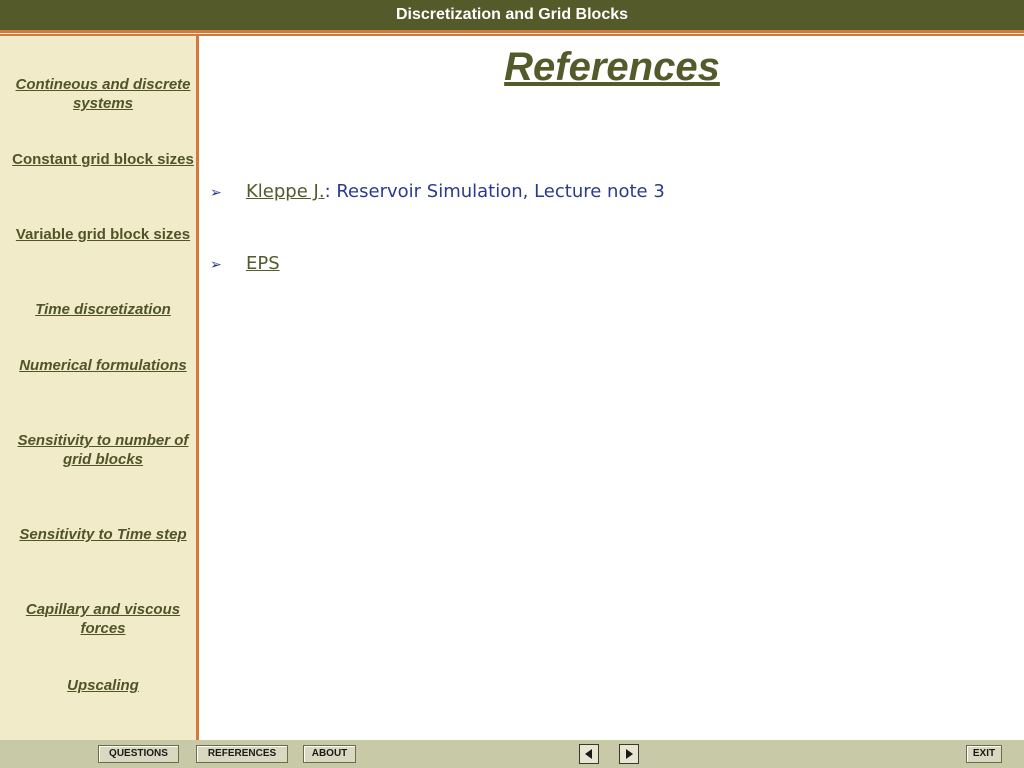  I want to click on sidebar-item-time-discretization: Time discretization, so click(103, 309).